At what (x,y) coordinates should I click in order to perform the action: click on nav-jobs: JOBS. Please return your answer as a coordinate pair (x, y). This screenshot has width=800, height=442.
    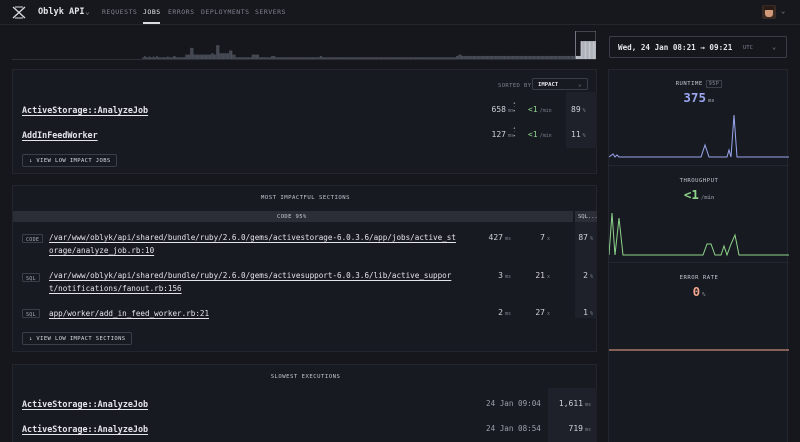
    Looking at the image, I should click on (152, 12).